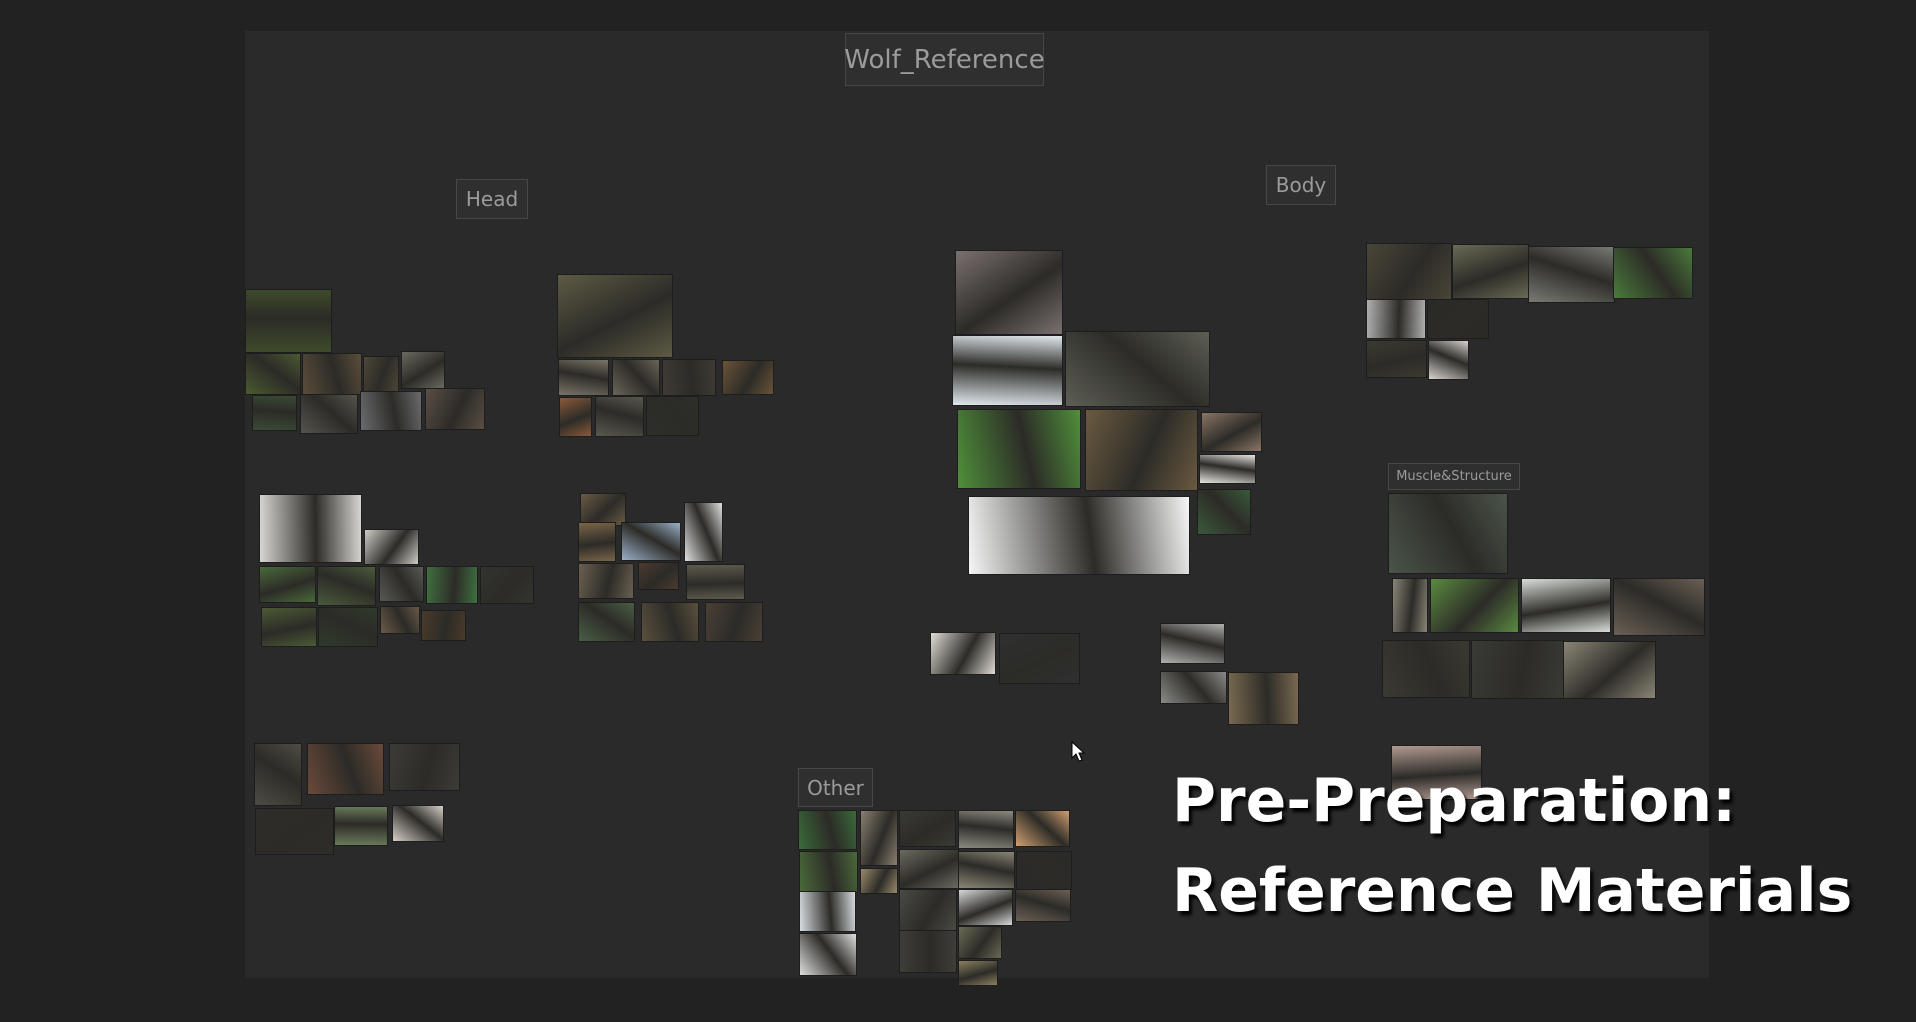 This screenshot has width=1916, height=1022. I want to click on title-overlay: Pre-Preparation: Reference Materials, so click(1512, 846).